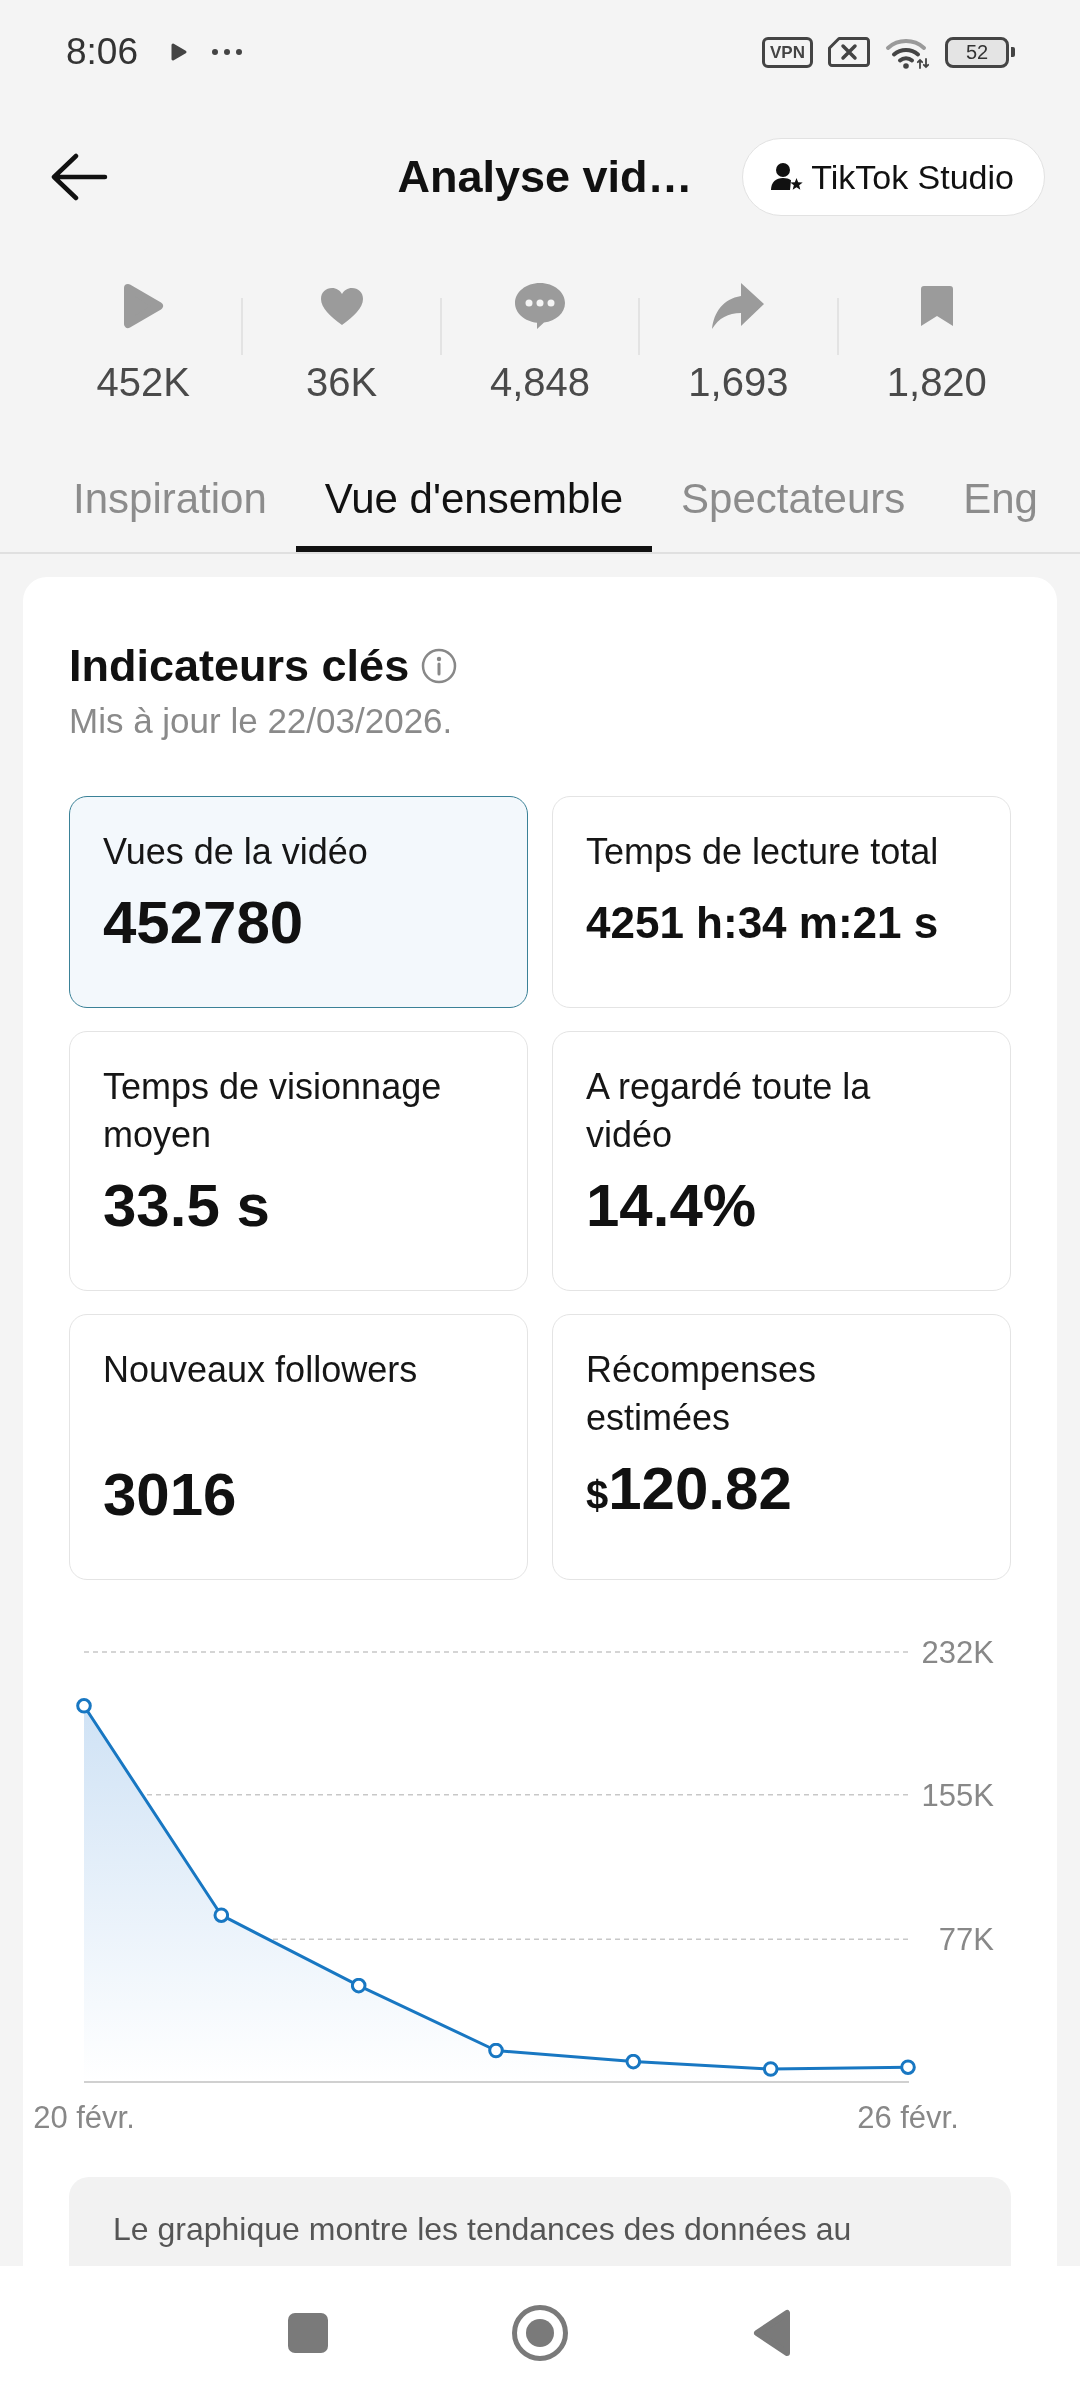 This screenshot has width=1080, height=2400. Describe the element at coordinates (763, 923) in the screenshot. I see `metric-value: 4251 h:34 m:21 s` at that location.